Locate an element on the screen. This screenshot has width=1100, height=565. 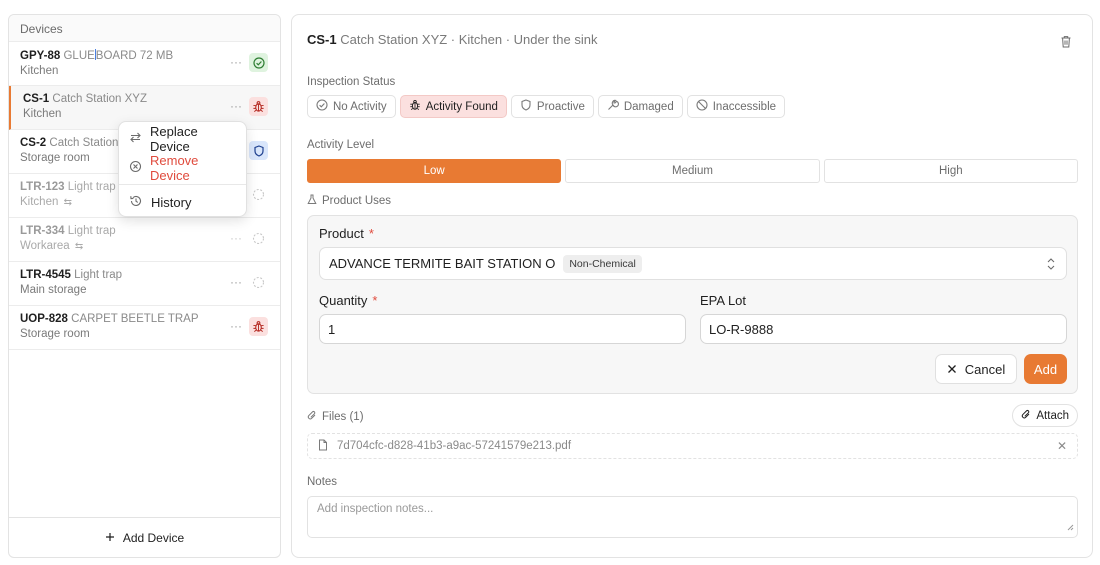
device-code: CS-1 is located at coordinates (36, 99).